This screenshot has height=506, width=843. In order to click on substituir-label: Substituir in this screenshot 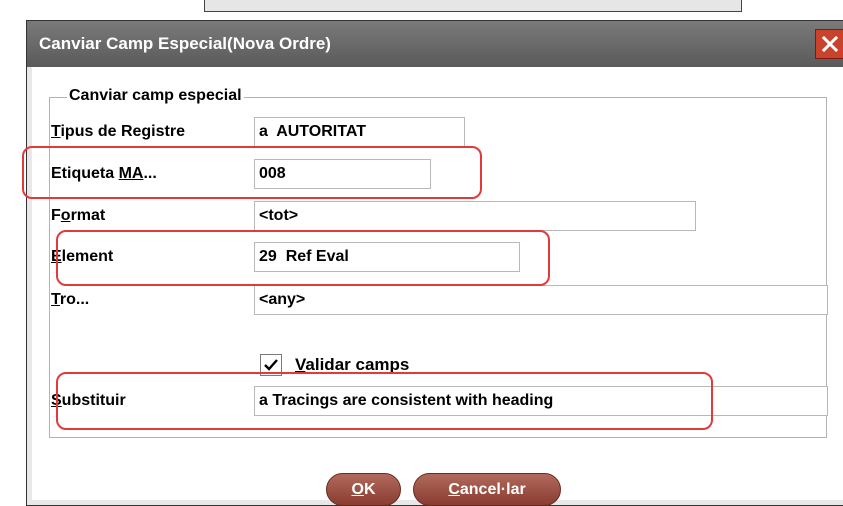, I will do `click(88, 400)`.